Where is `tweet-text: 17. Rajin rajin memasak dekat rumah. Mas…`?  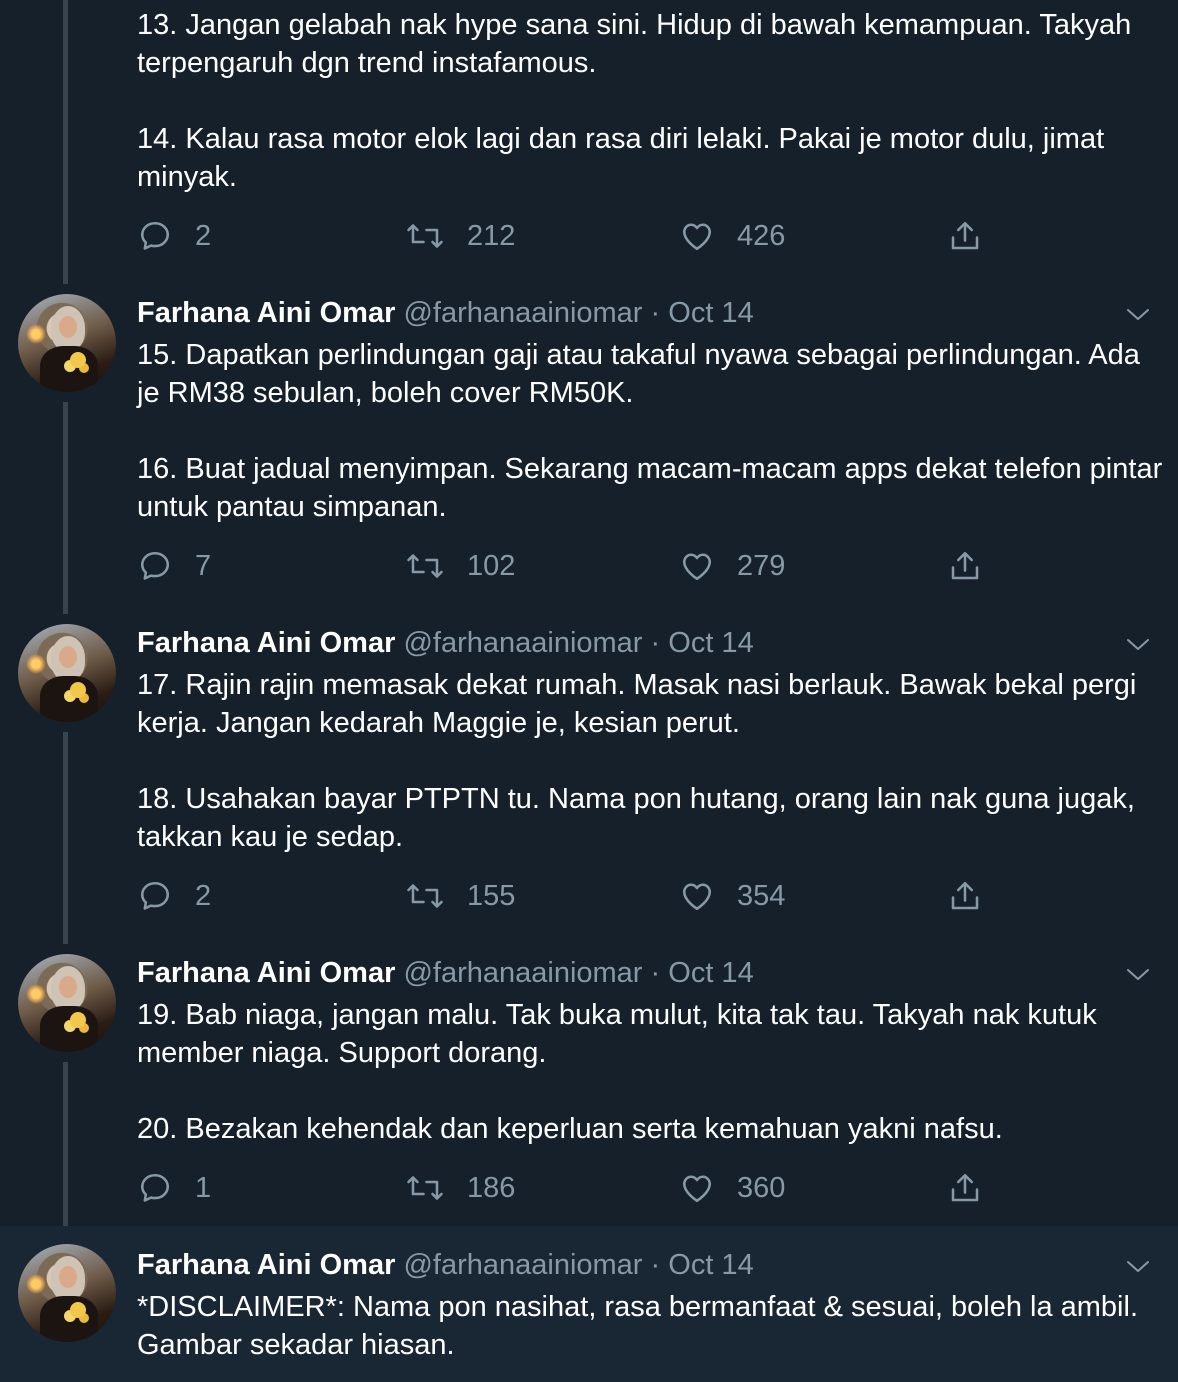 tweet-text: 17. Rajin rajin memasak dekat rumah. Mas… is located at coordinates (637, 761).